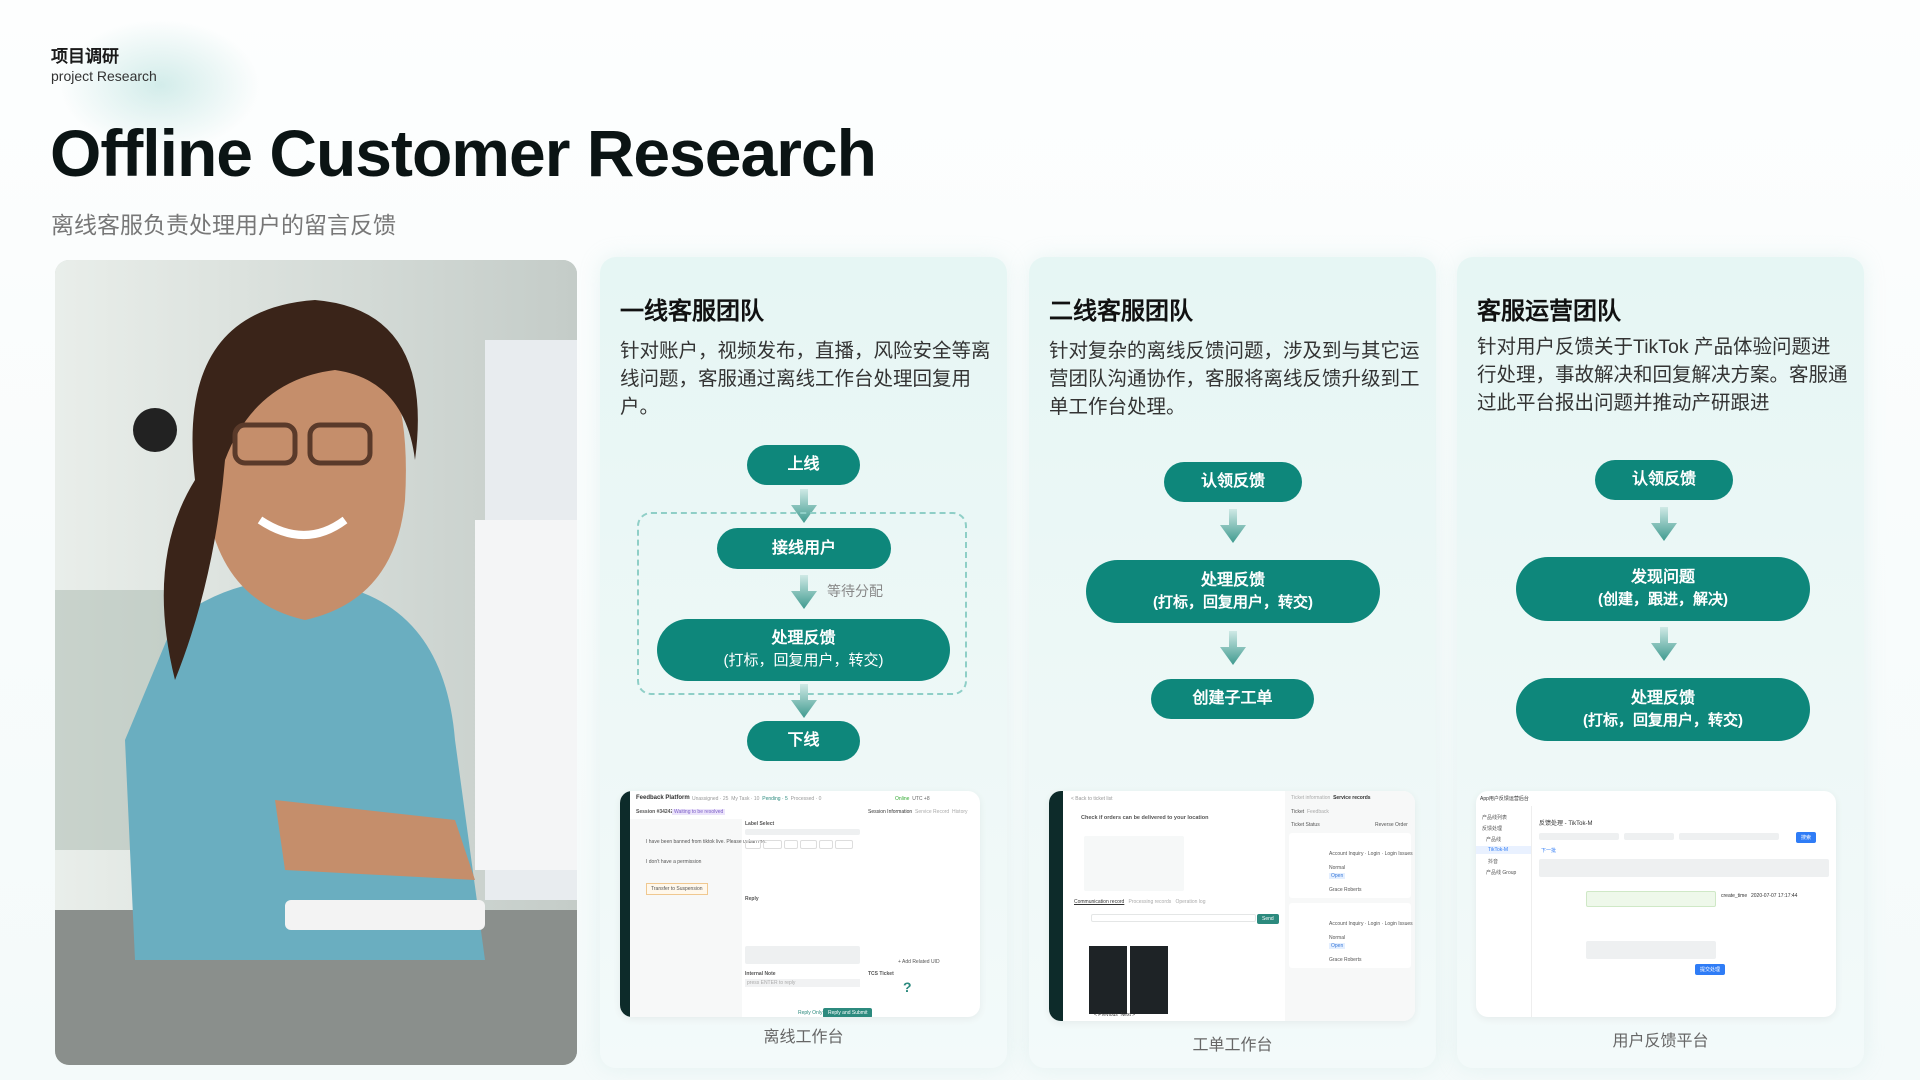 The height and width of the screenshot is (1080, 1920). Describe the element at coordinates (1774, 896) in the screenshot. I see `field-value: 2020-07-07 17:17:44` at that location.